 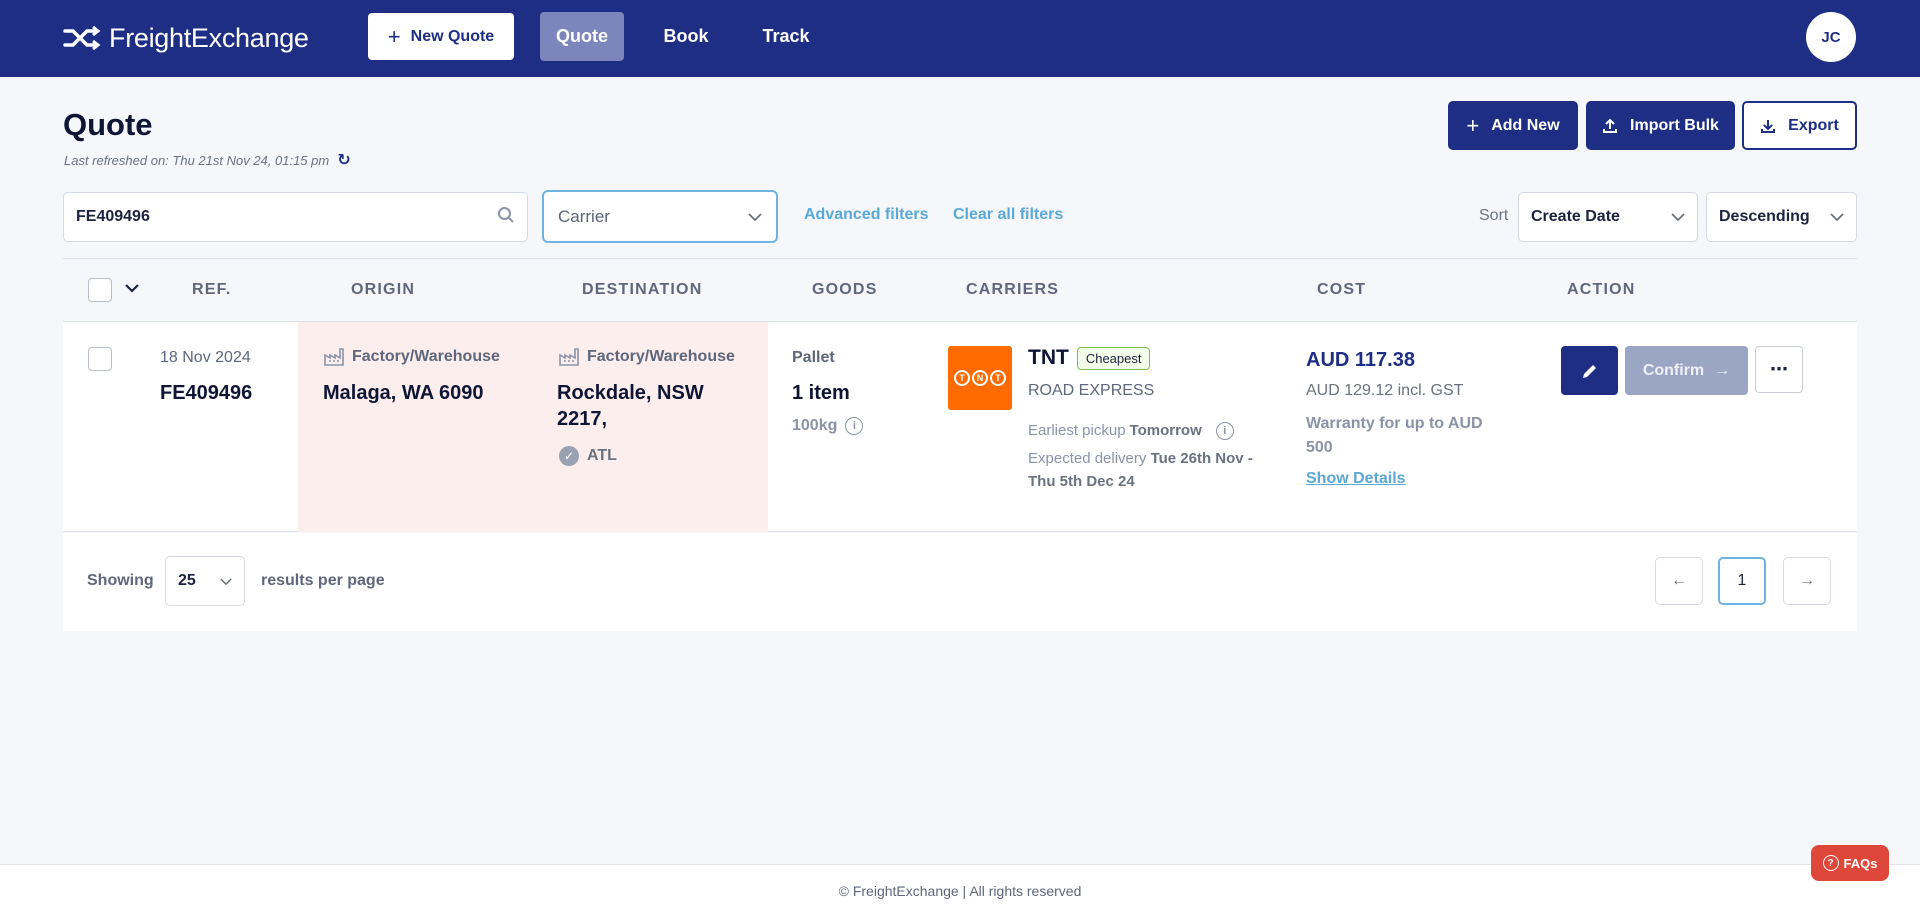 I want to click on sort-order-select: Descending, so click(x=1781, y=217).